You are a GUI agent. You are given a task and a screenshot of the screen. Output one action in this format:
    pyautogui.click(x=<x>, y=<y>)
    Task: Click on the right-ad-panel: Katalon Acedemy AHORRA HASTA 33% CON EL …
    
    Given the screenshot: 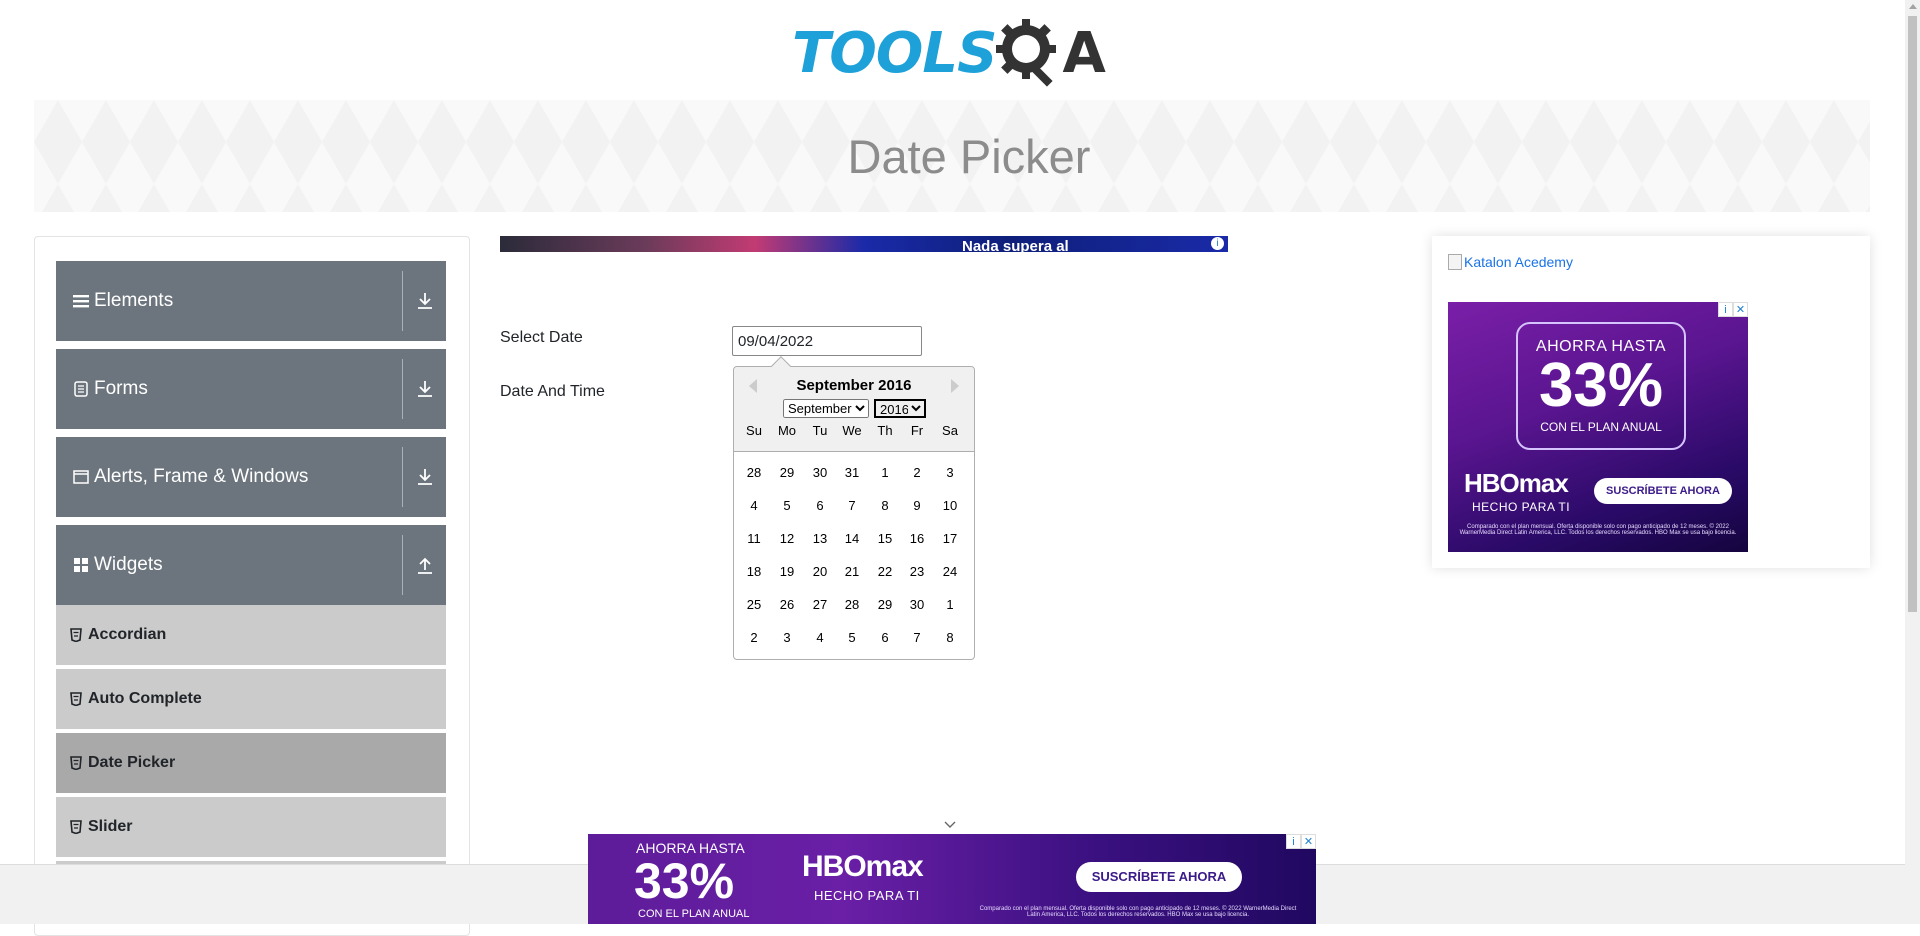 What is the action you would take?
    pyautogui.click(x=1651, y=402)
    